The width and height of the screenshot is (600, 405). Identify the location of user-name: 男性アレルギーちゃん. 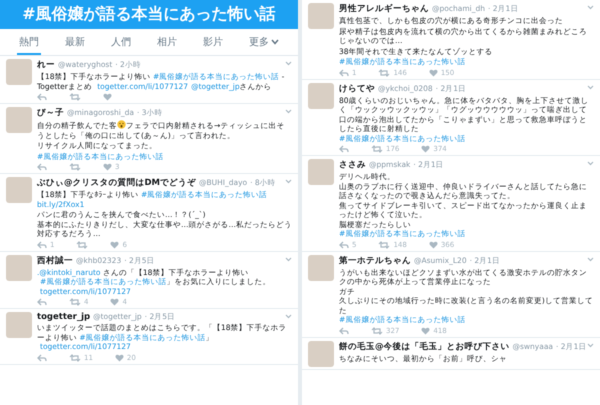
(384, 9).